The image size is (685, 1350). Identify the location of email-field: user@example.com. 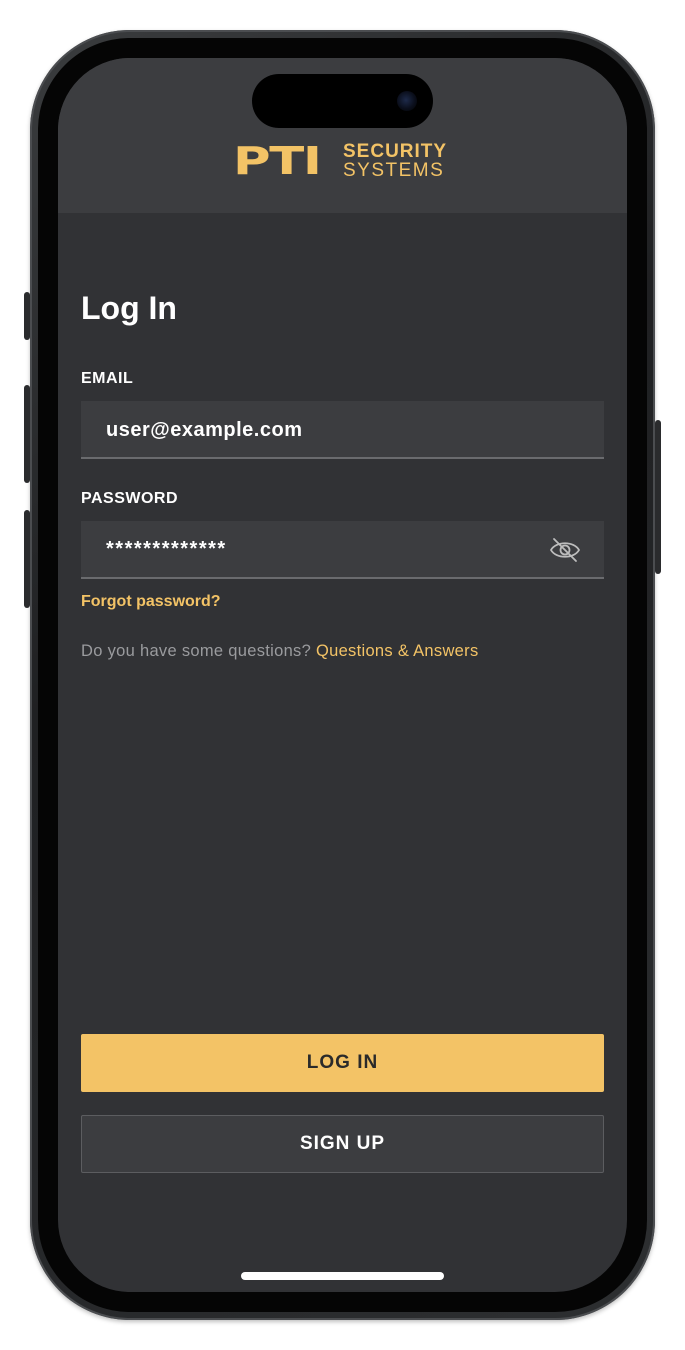
(342, 430).